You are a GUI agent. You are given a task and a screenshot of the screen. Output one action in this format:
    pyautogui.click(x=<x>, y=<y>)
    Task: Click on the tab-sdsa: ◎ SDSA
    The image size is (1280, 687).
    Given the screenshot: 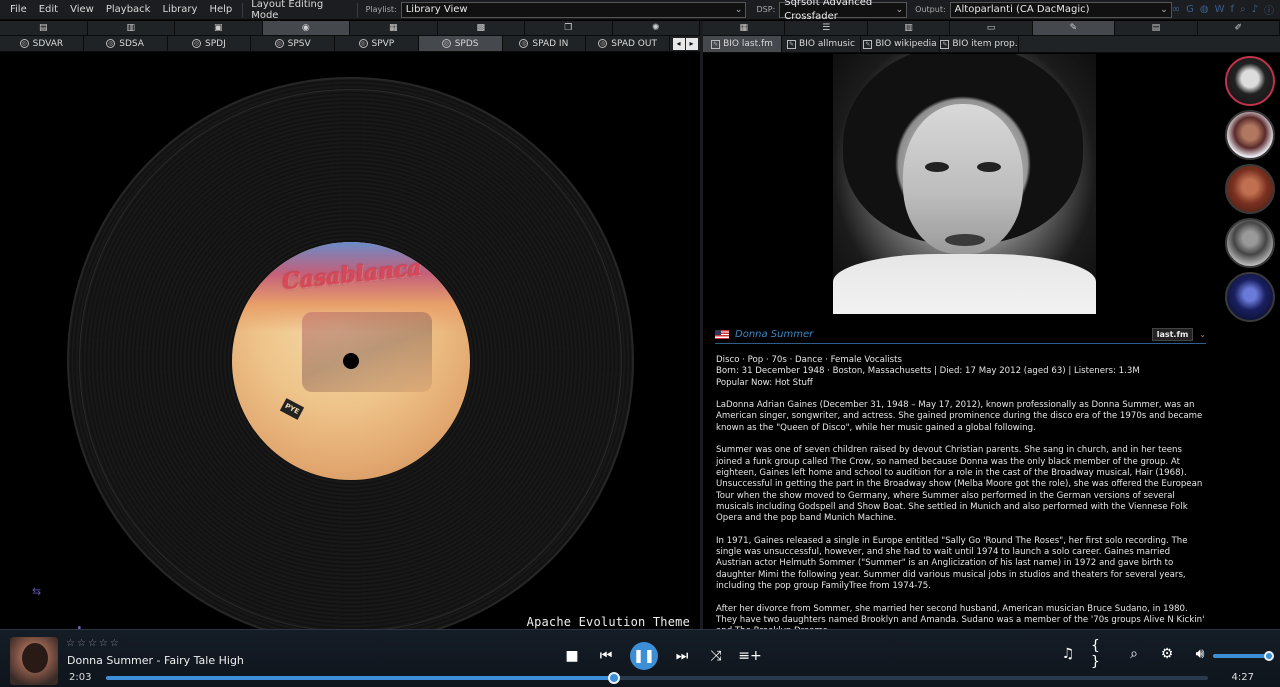 What is the action you would take?
    pyautogui.click(x=126, y=43)
    